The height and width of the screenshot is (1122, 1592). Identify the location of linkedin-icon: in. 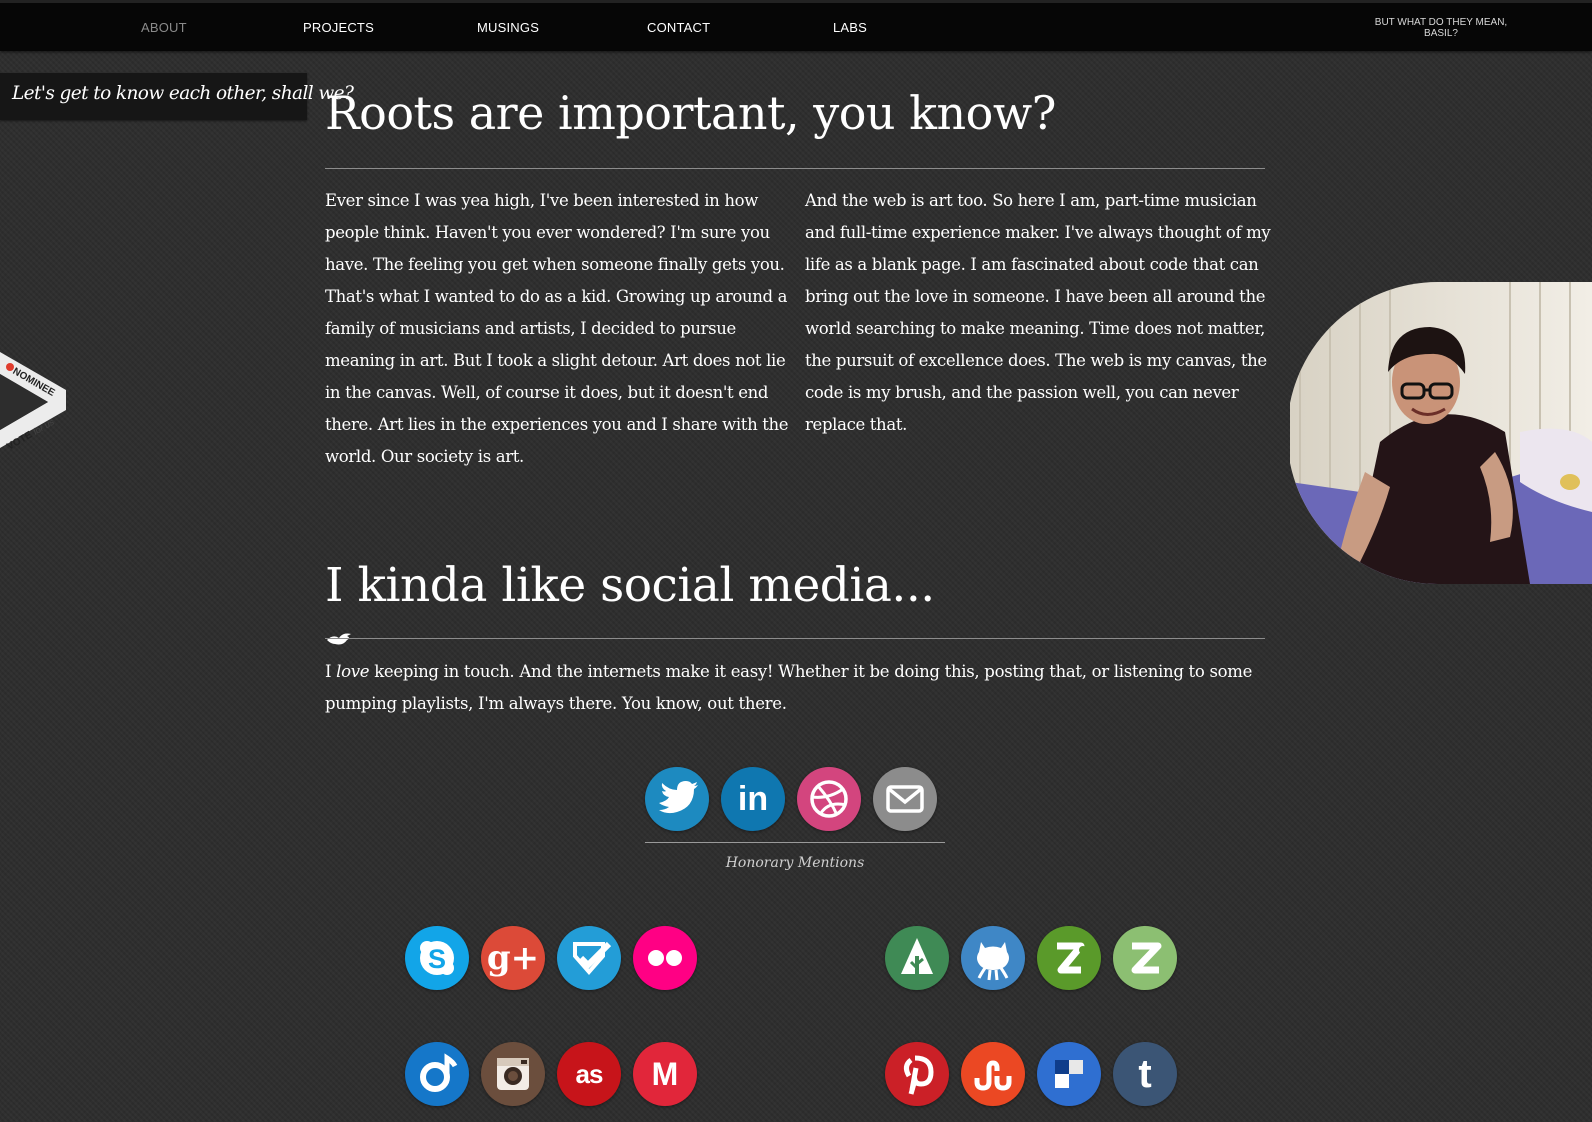
(753, 799).